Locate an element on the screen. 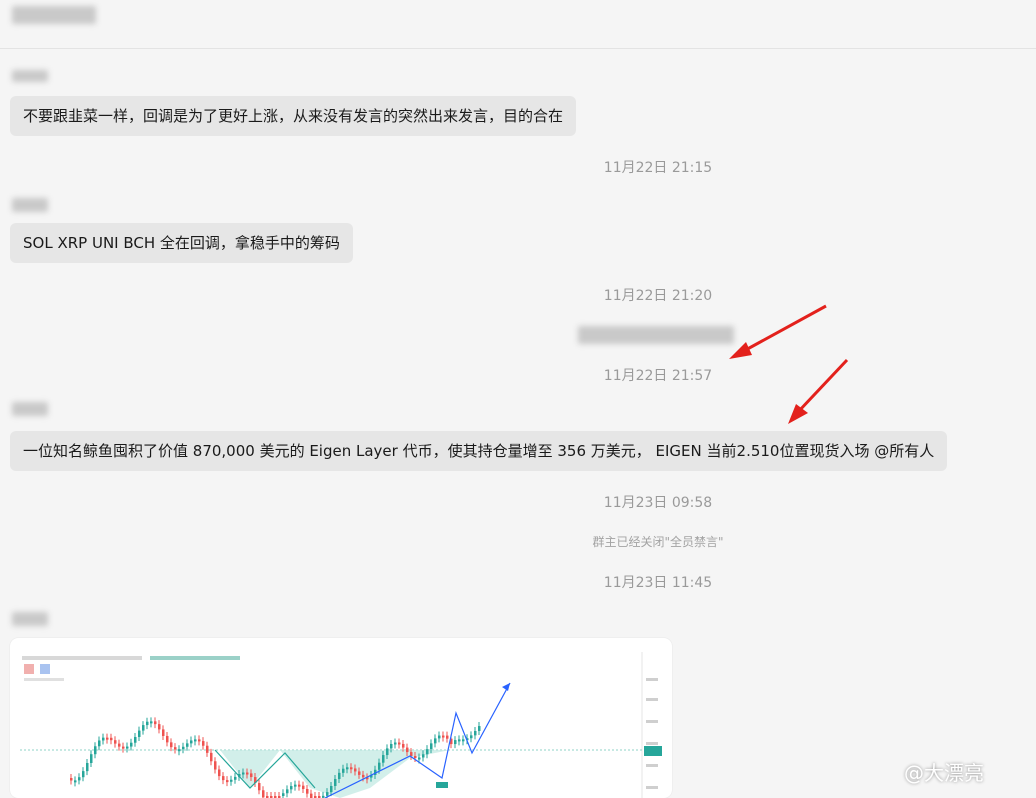 Image resolution: width=1036 pixels, height=798 pixels. timestamp: 11月23日 09:58 is located at coordinates (658, 503).